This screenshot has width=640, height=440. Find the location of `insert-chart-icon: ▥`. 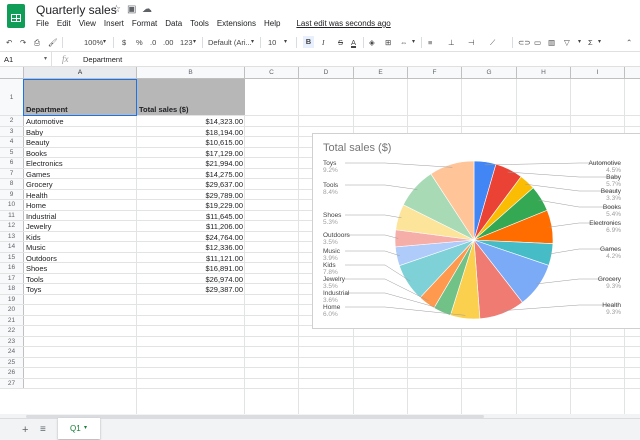

insert-chart-icon: ▥ is located at coordinates (551, 42).